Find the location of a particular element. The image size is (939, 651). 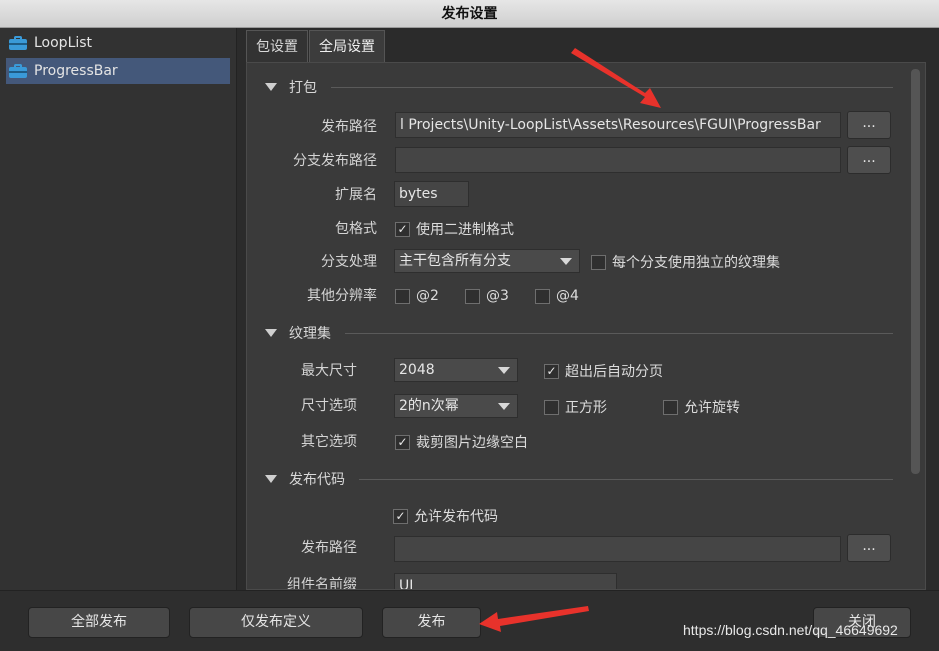

publish-path-label: 发布路径 is located at coordinates (349, 127).